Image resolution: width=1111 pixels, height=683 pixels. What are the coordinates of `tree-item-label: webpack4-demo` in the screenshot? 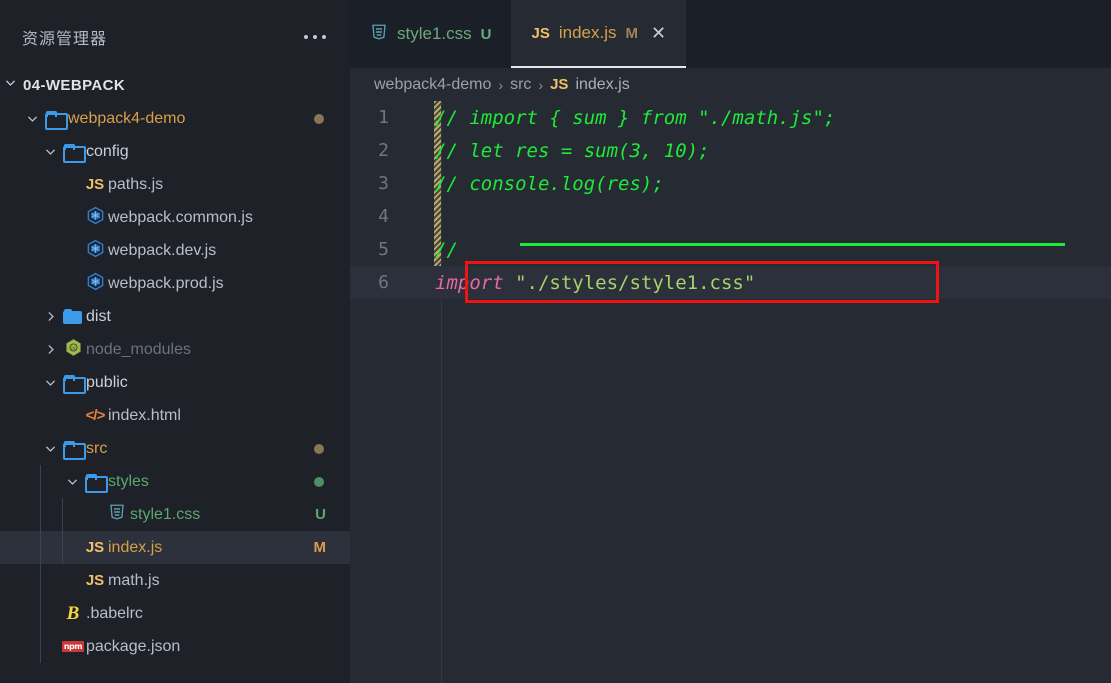 It's located at (127, 118).